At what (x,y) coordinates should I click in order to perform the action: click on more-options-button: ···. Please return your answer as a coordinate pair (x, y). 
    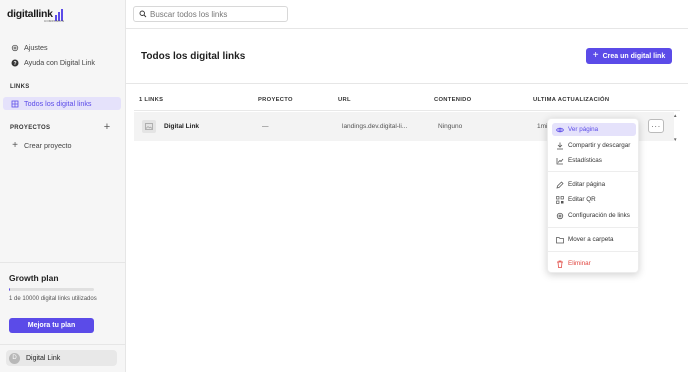
    Looking at the image, I should click on (656, 126).